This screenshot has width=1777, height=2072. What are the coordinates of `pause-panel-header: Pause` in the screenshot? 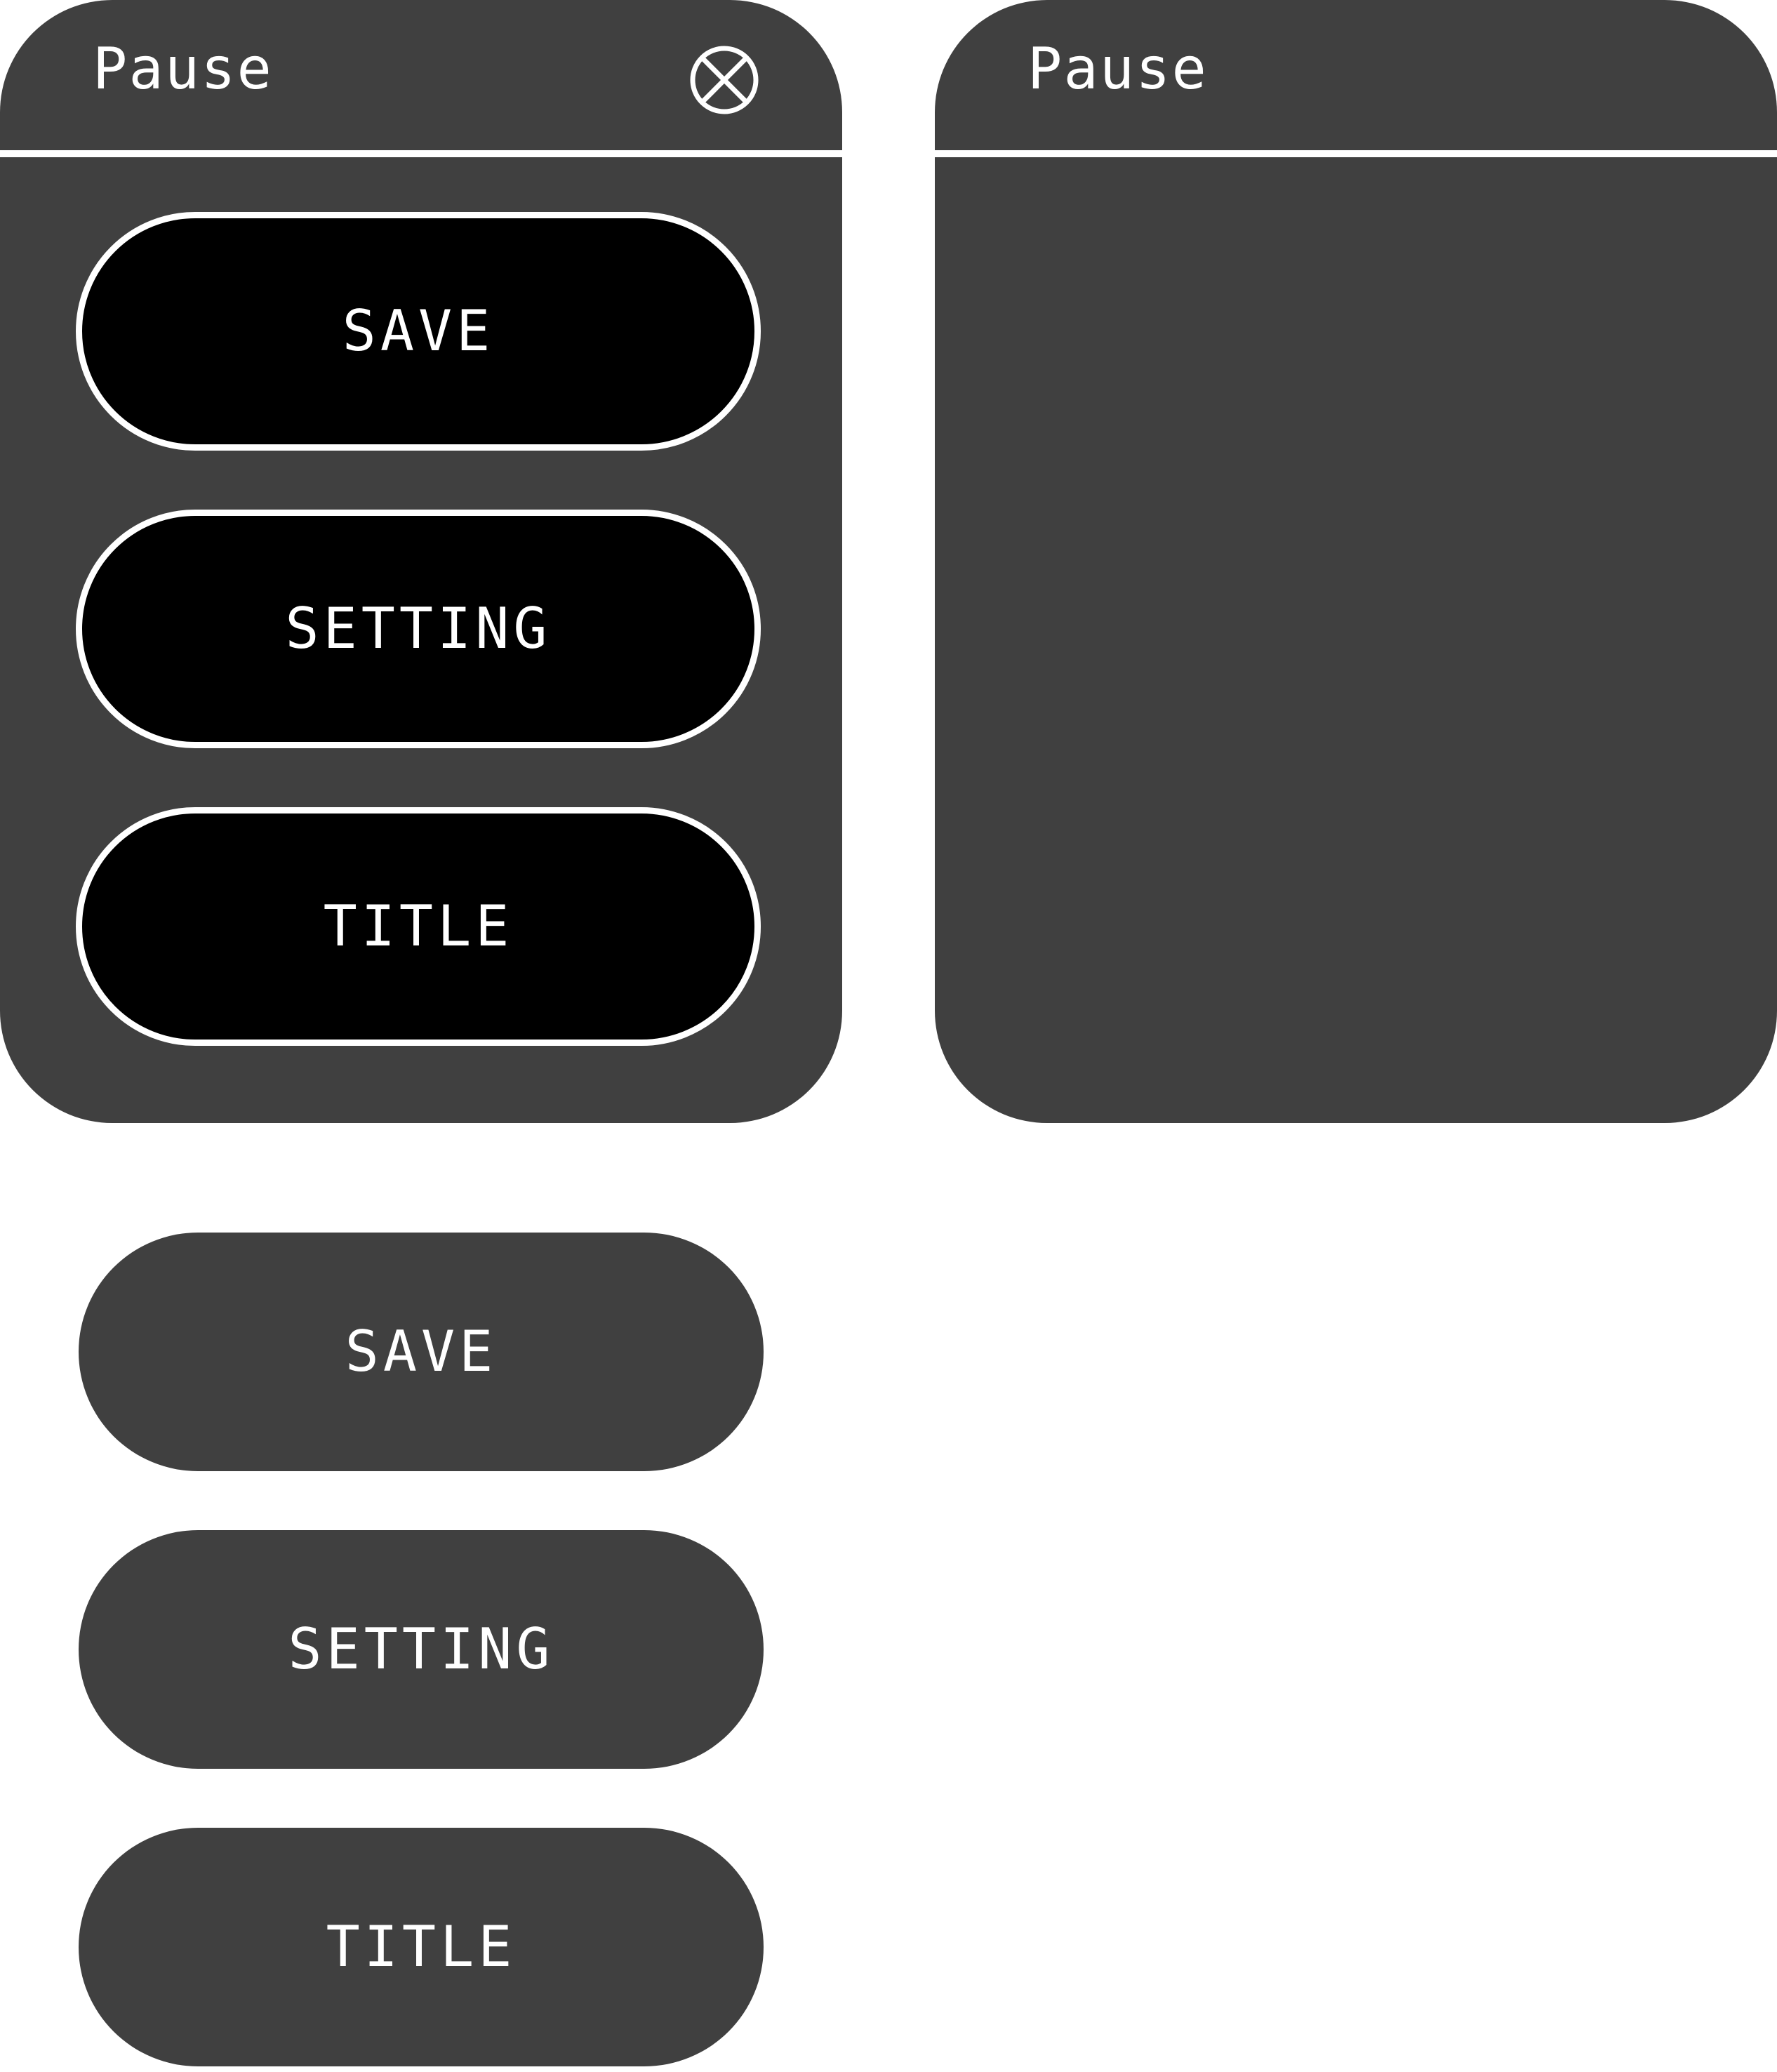 It's located at (421, 78).